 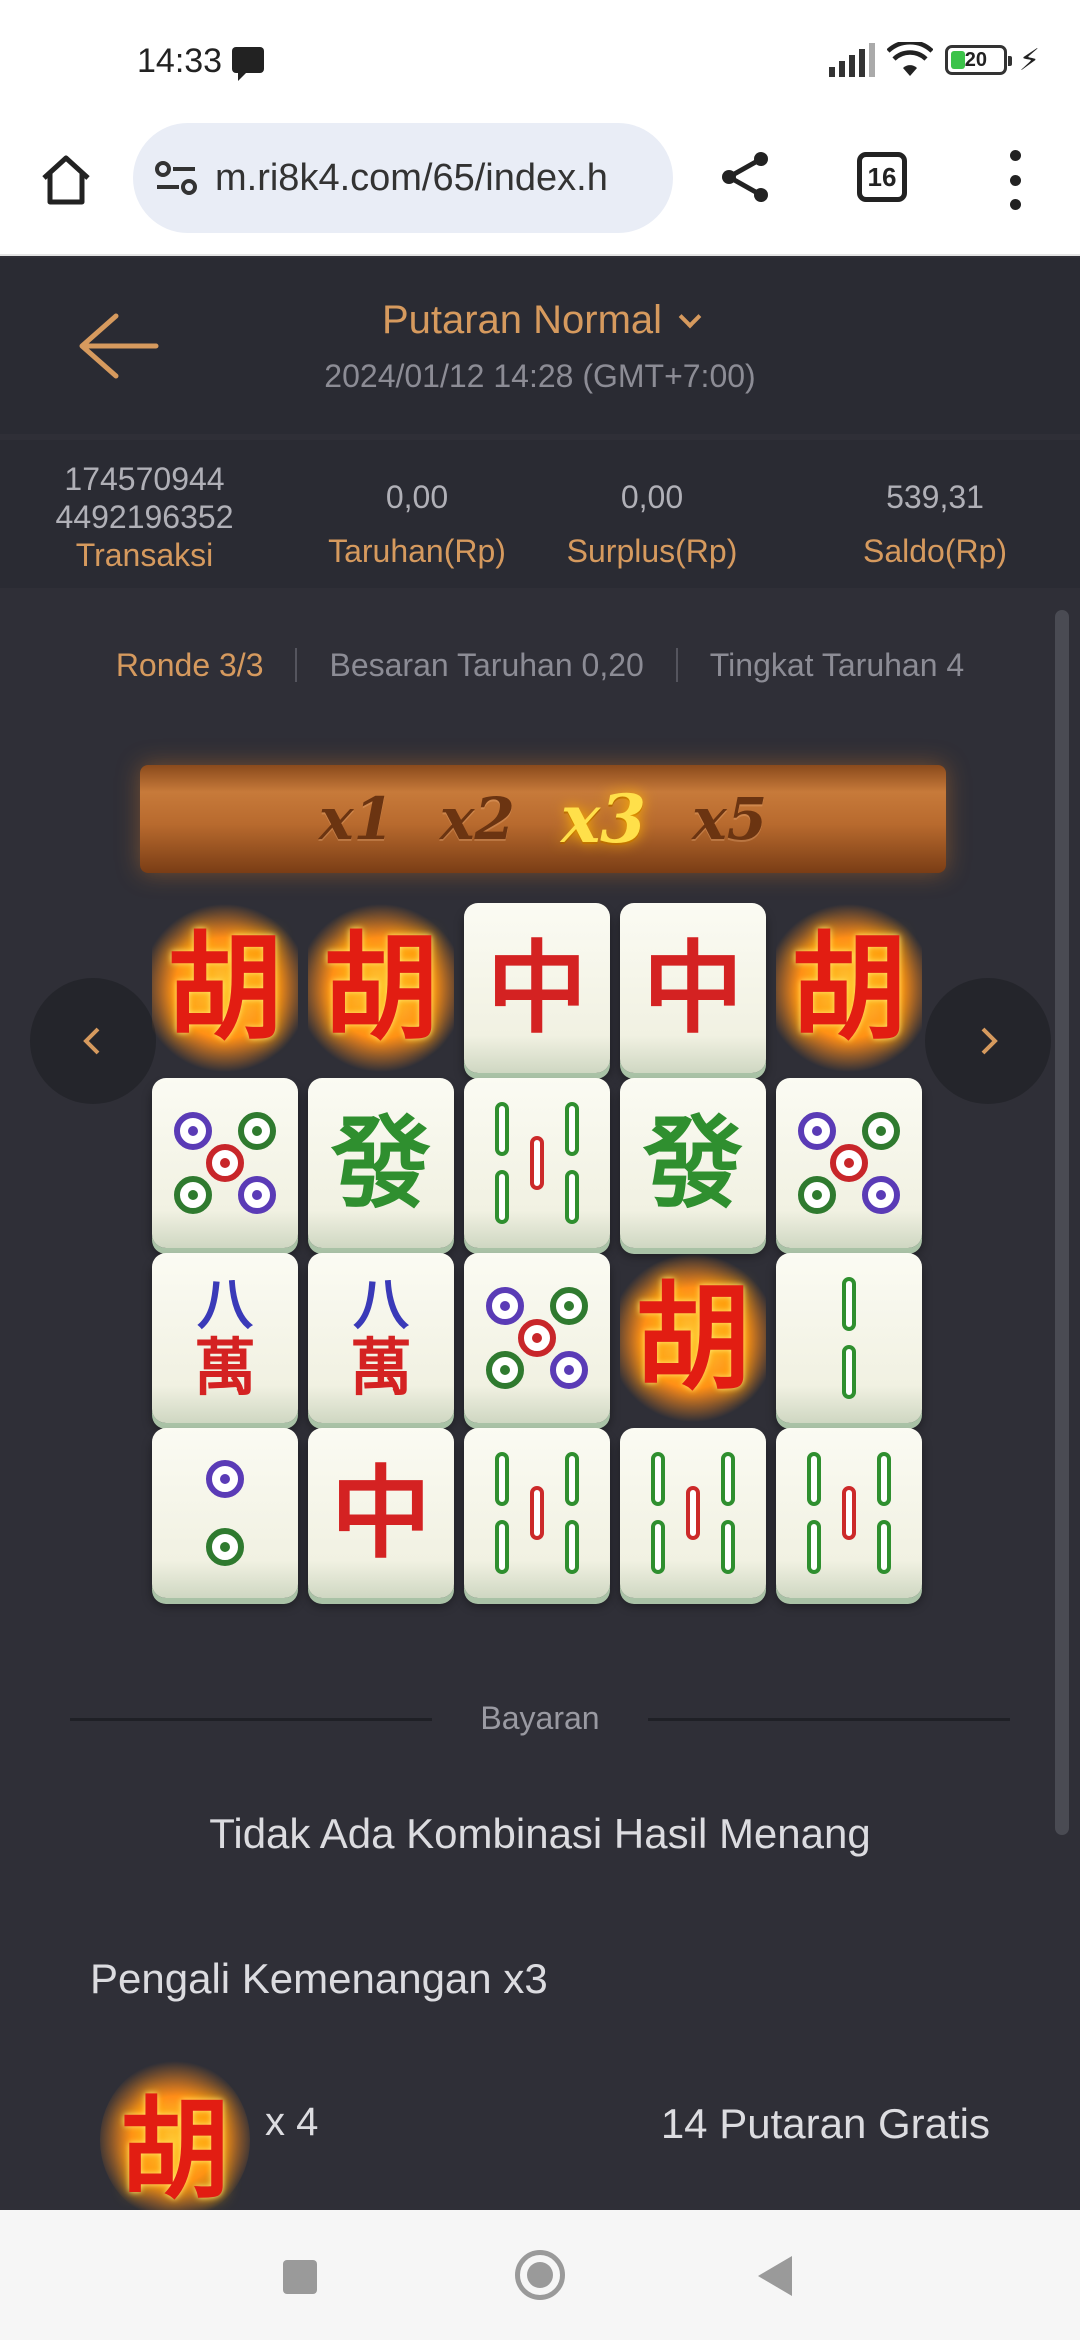 I want to click on scatter-row: 胡 x 4 14 Putaran Gratis, so click(x=550, y=2140).